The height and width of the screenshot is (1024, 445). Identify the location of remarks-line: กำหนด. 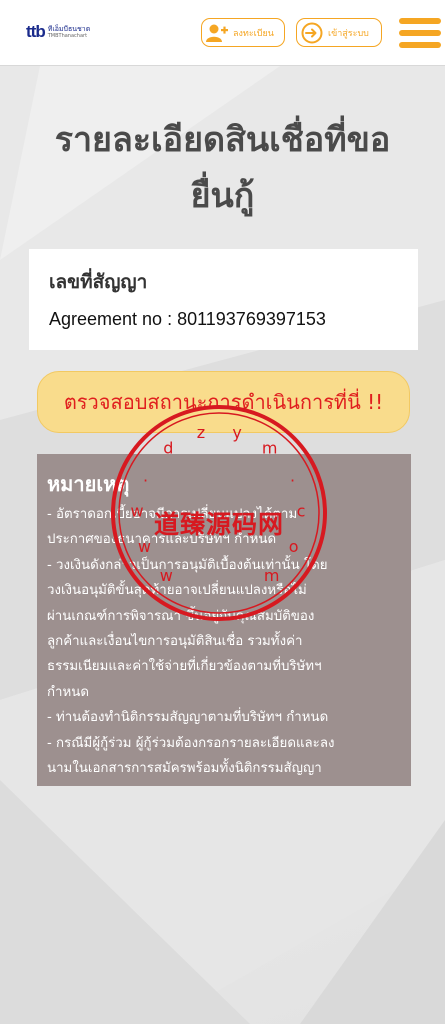
(68, 692).